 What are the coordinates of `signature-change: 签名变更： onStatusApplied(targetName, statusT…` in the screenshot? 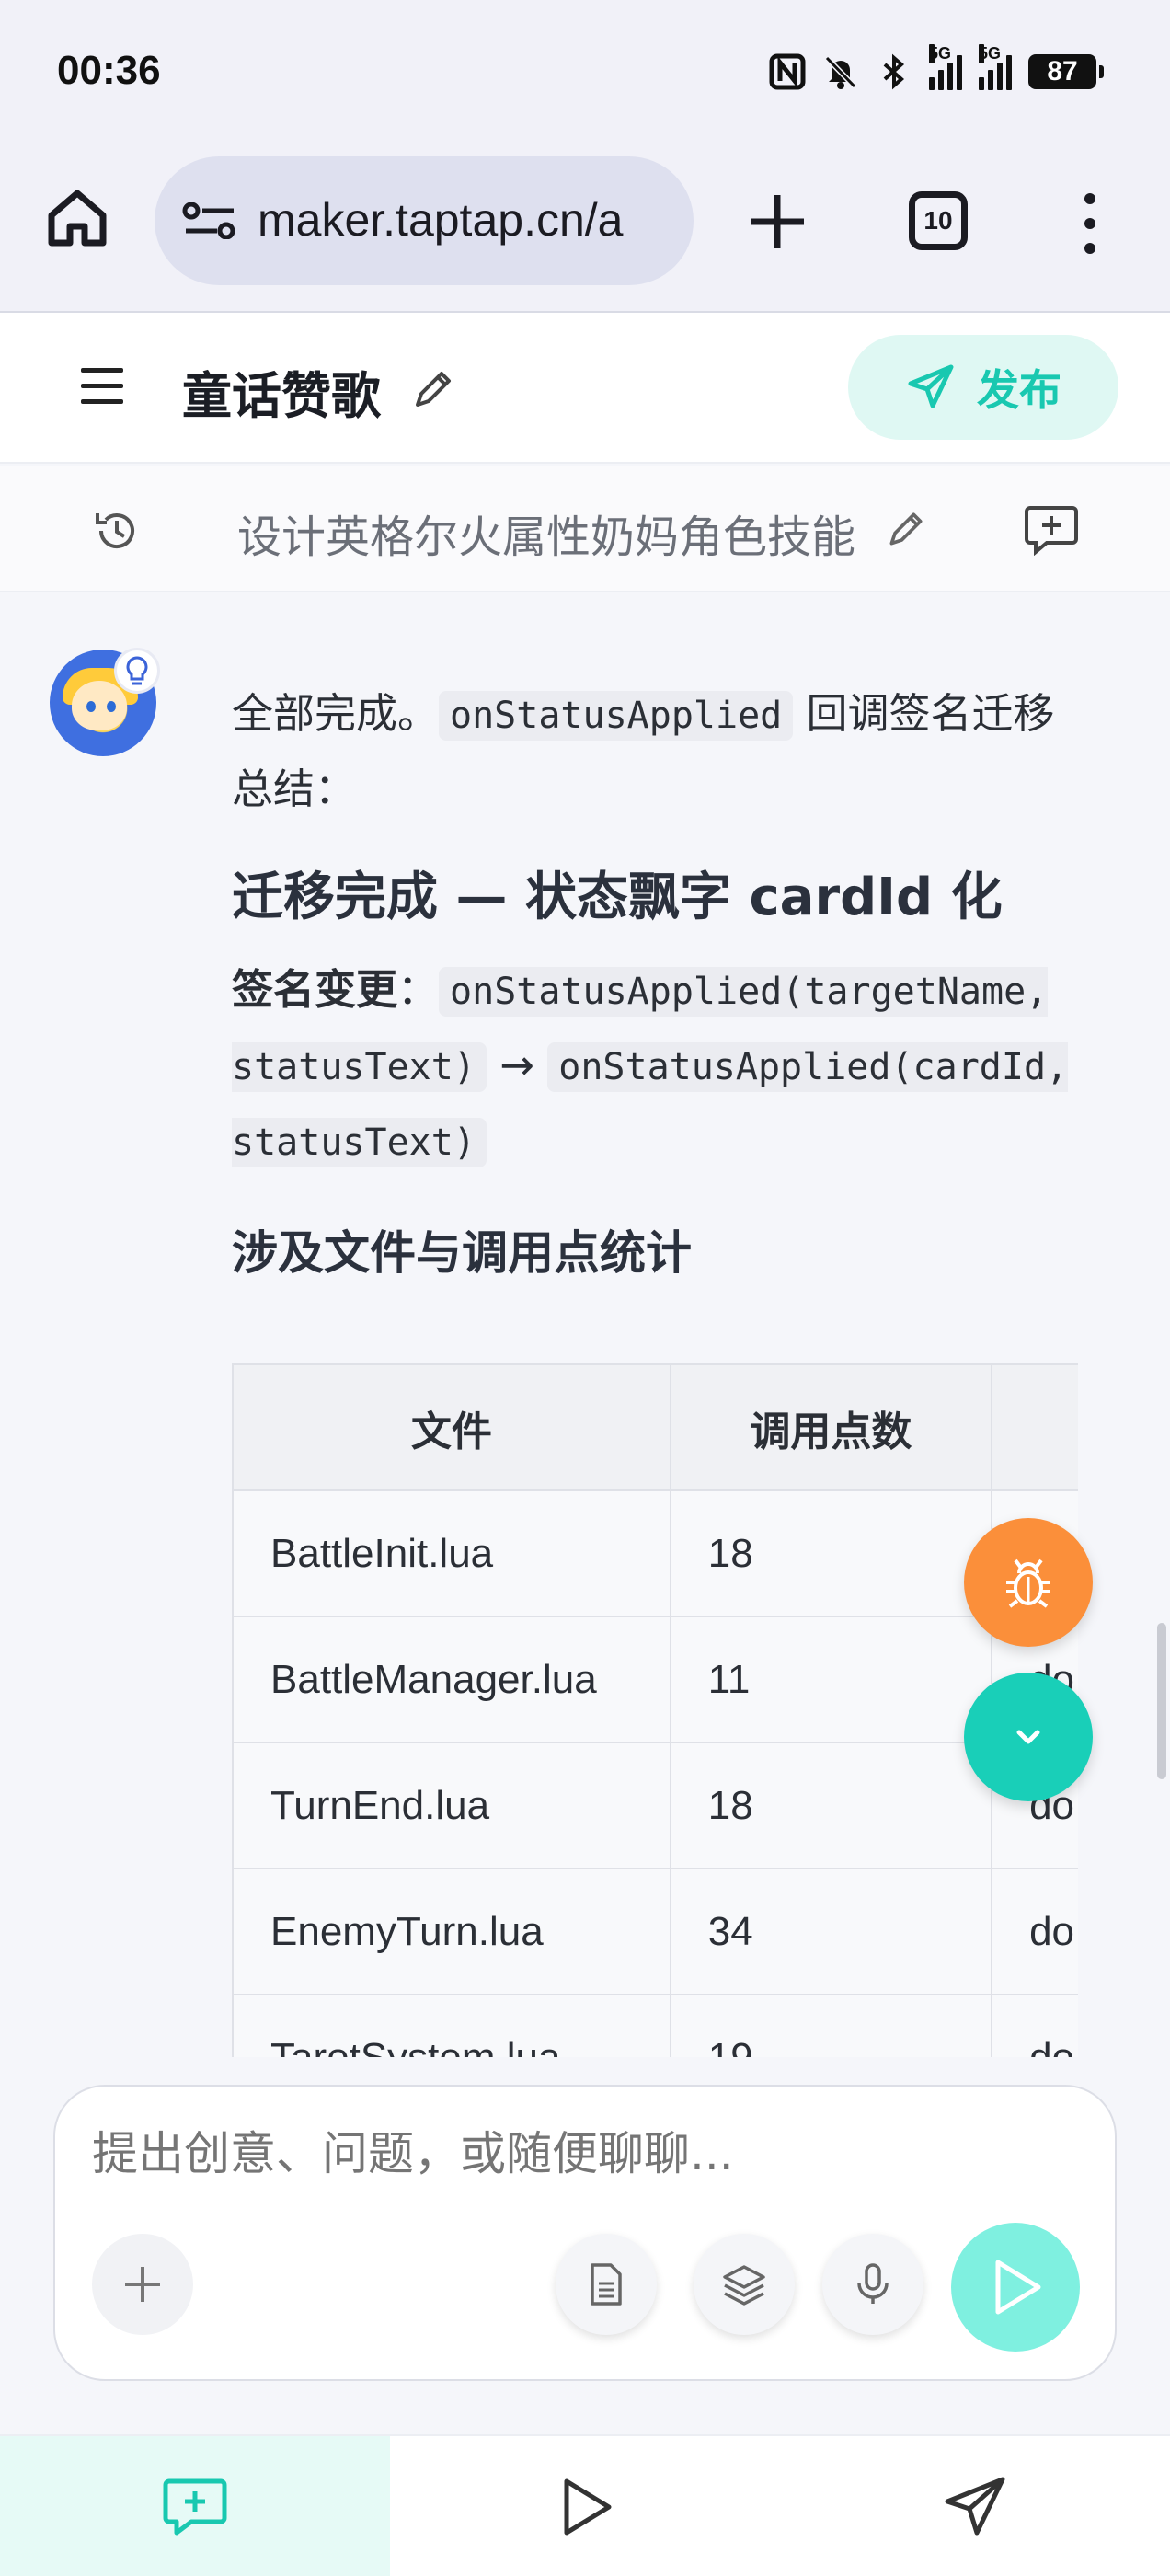 It's located at (655, 1066).